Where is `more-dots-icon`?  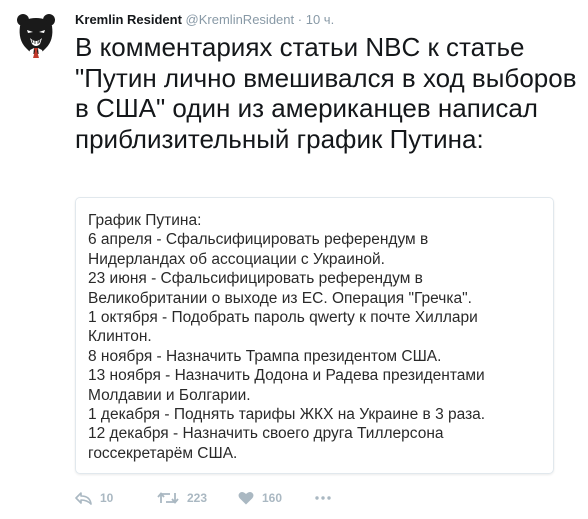
more-dots-icon is located at coordinates (323, 498).